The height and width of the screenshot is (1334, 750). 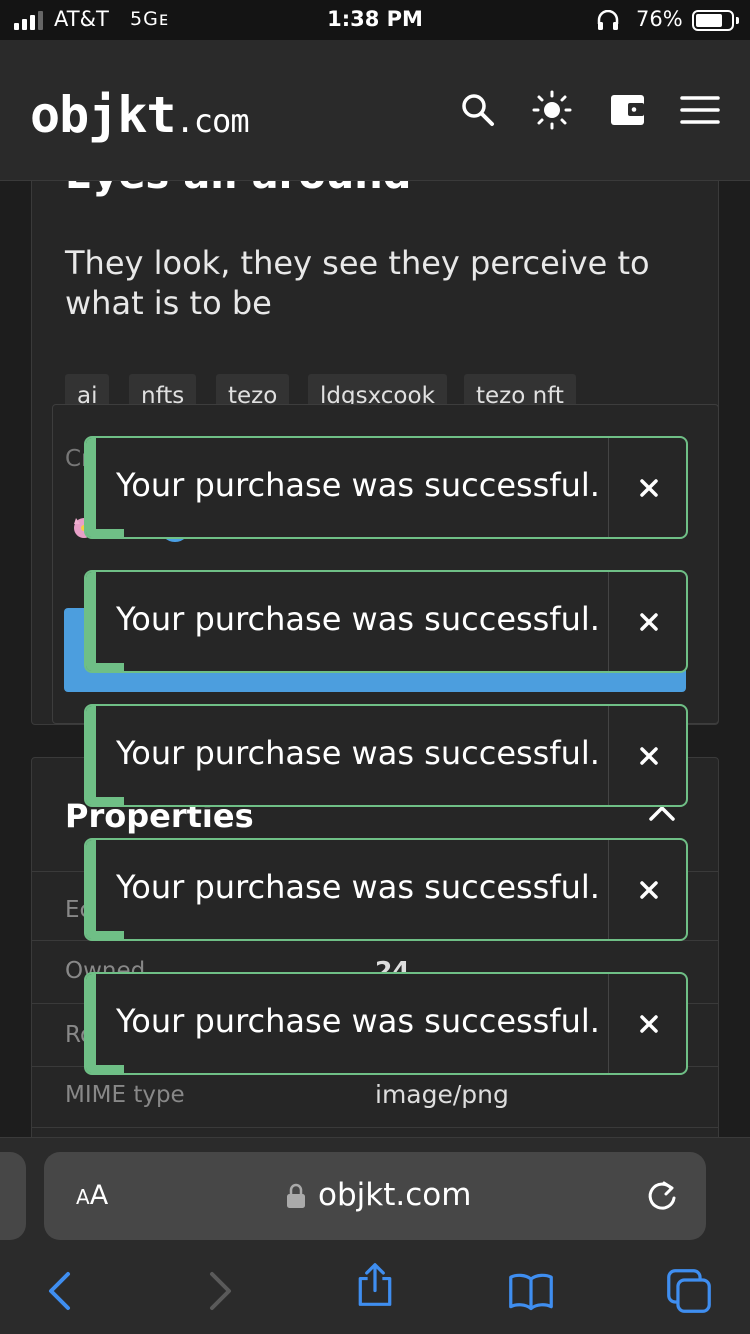 What do you see at coordinates (689, 1291) in the screenshot?
I see `tabs-icon` at bounding box center [689, 1291].